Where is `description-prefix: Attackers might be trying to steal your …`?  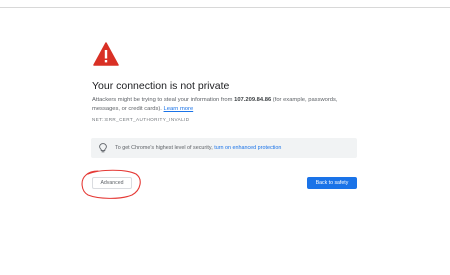 description-prefix: Attackers might be trying to steal your … is located at coordinates (163, 100).